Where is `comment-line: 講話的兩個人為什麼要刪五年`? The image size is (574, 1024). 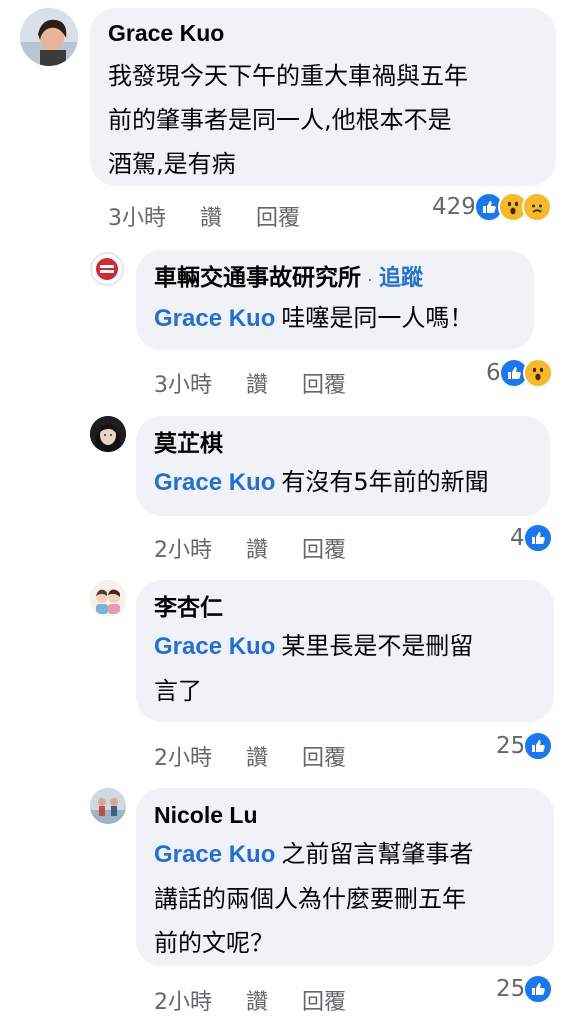
comment-line: 講話的兩個人為什麼要刪五年 is located at coordinates (310, 899).